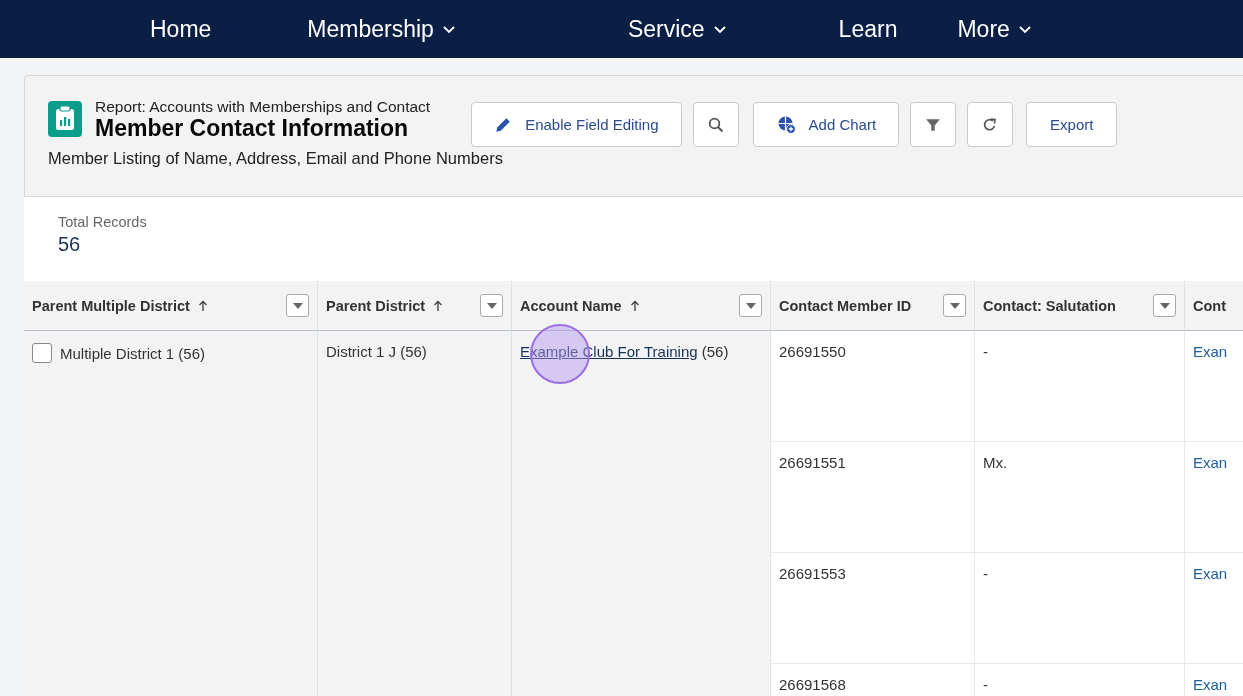  Describe the element at coordinates (103, 222) in the screenshot. I see `total-records-label: Total Records` at that location.